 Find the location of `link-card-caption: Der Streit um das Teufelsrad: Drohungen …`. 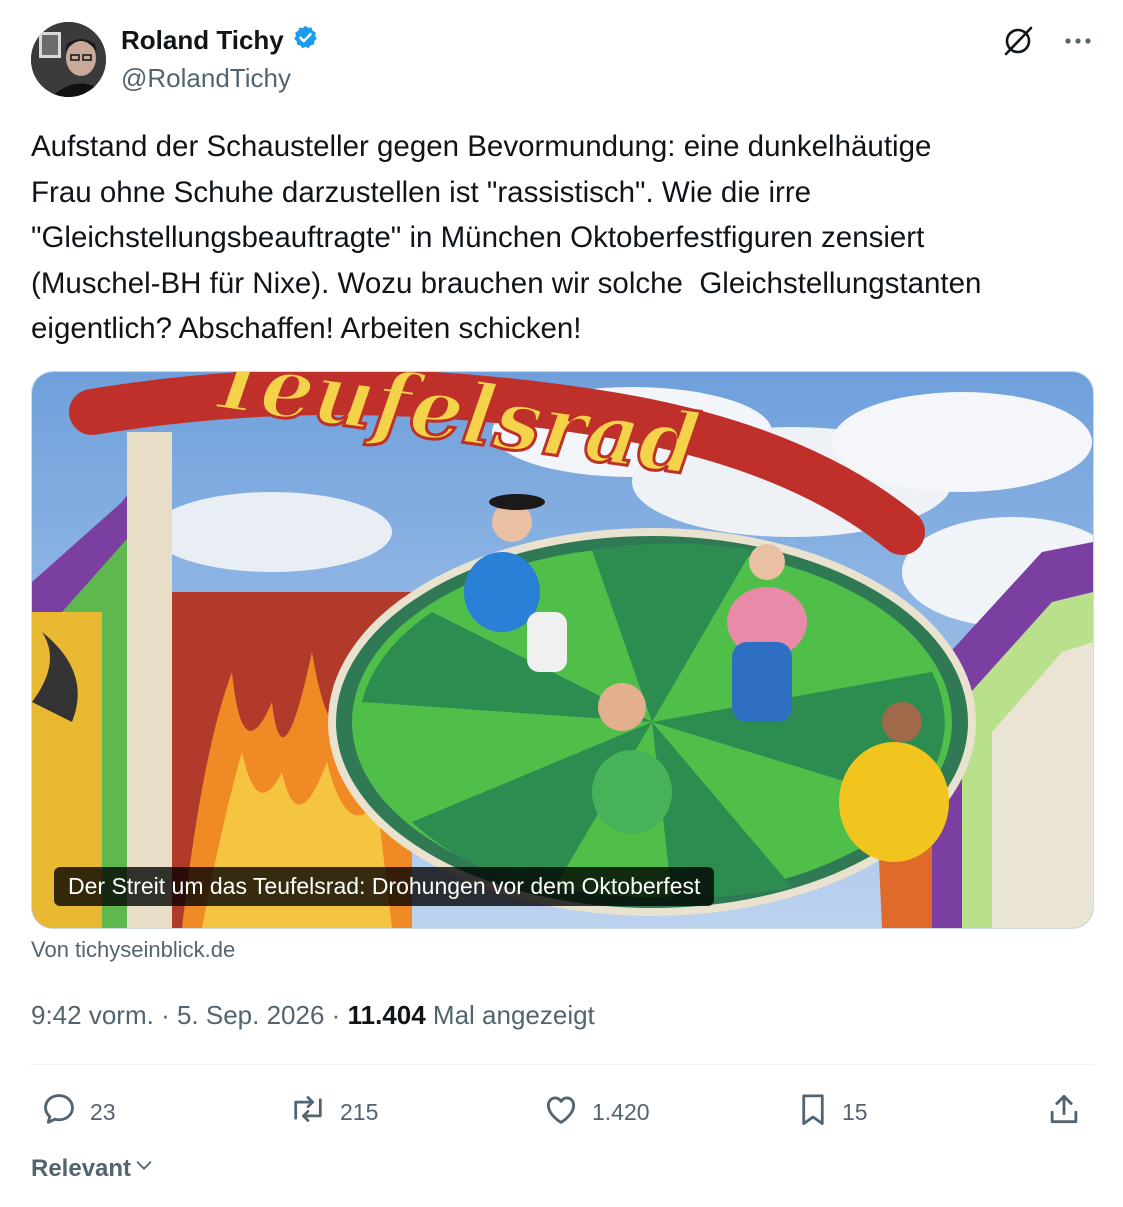

link-card-caption: Der Streit um das Teufelsrad: Drohungen … is located at coordinates (384, 886).